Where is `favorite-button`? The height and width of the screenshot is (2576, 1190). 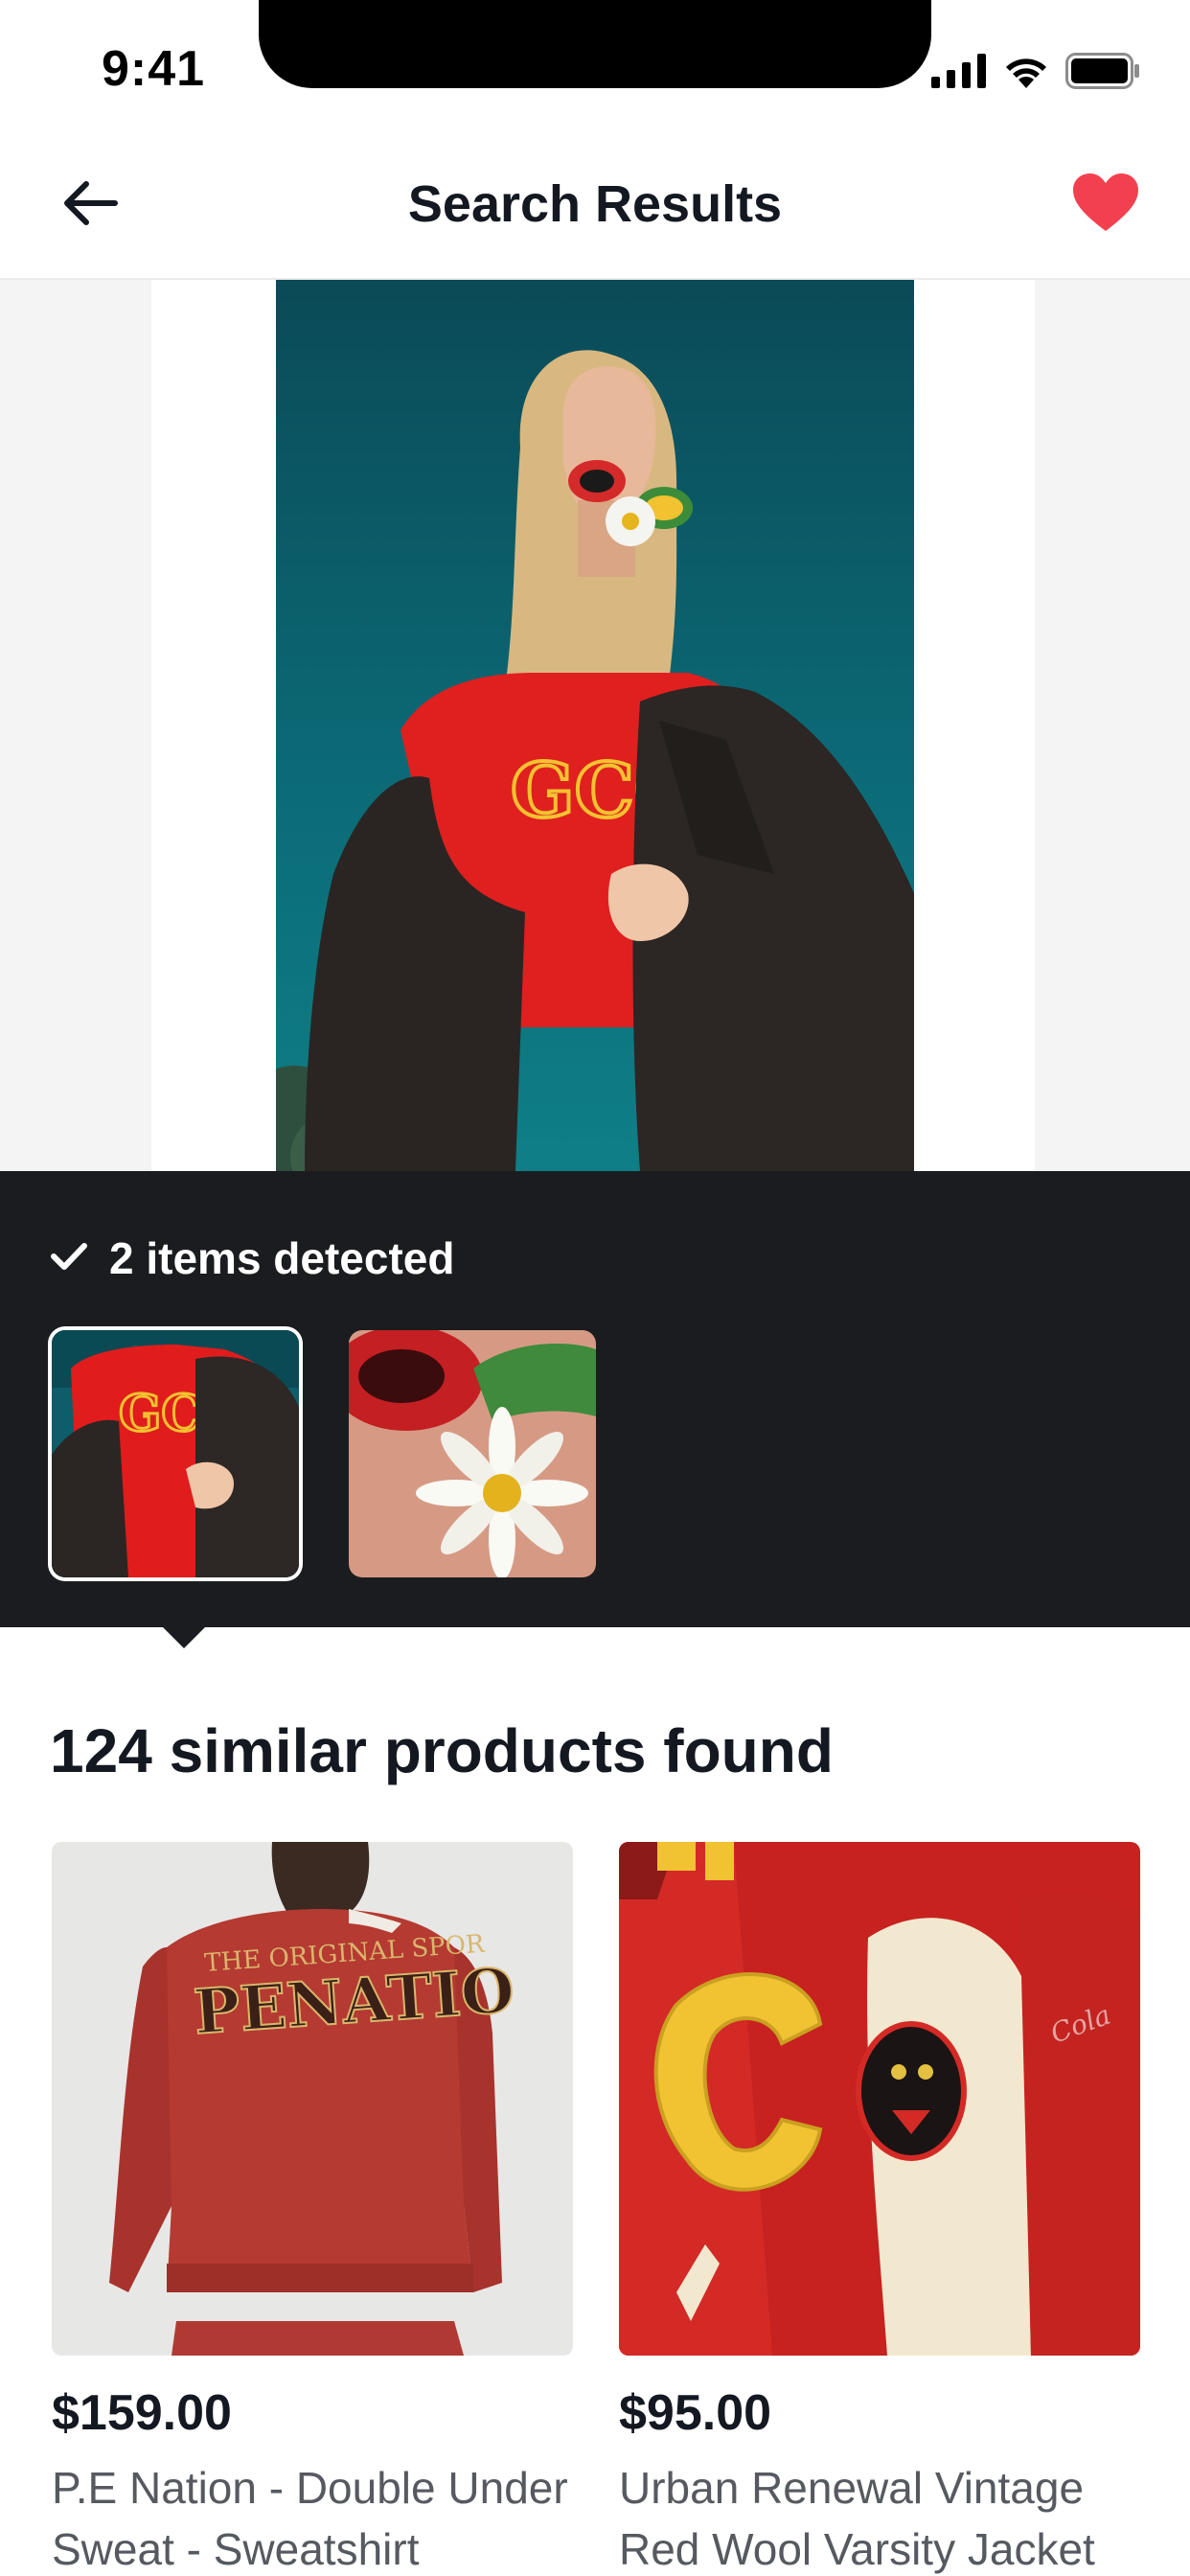 favorite-button is located at coordinates (1105, 205).